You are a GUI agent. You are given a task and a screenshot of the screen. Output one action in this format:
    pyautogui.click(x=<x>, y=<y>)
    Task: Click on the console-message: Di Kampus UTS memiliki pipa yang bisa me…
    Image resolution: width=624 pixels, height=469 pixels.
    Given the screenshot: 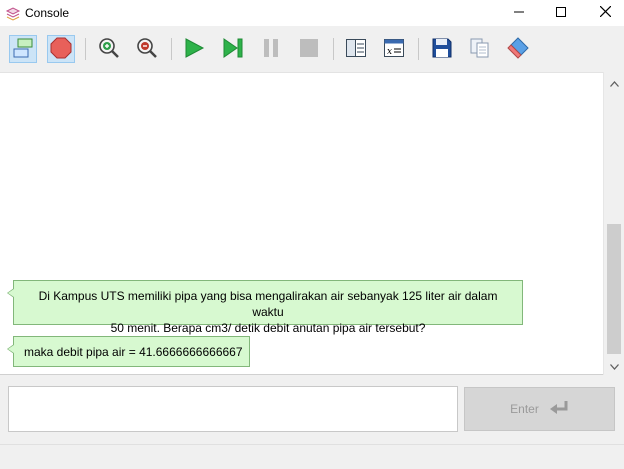 What is the action you would take?
    pyautogui.click(x=265, y=307)
    